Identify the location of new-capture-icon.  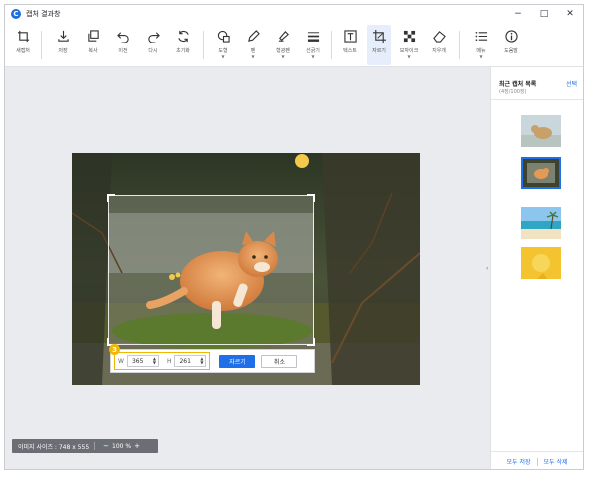
(23, 36).